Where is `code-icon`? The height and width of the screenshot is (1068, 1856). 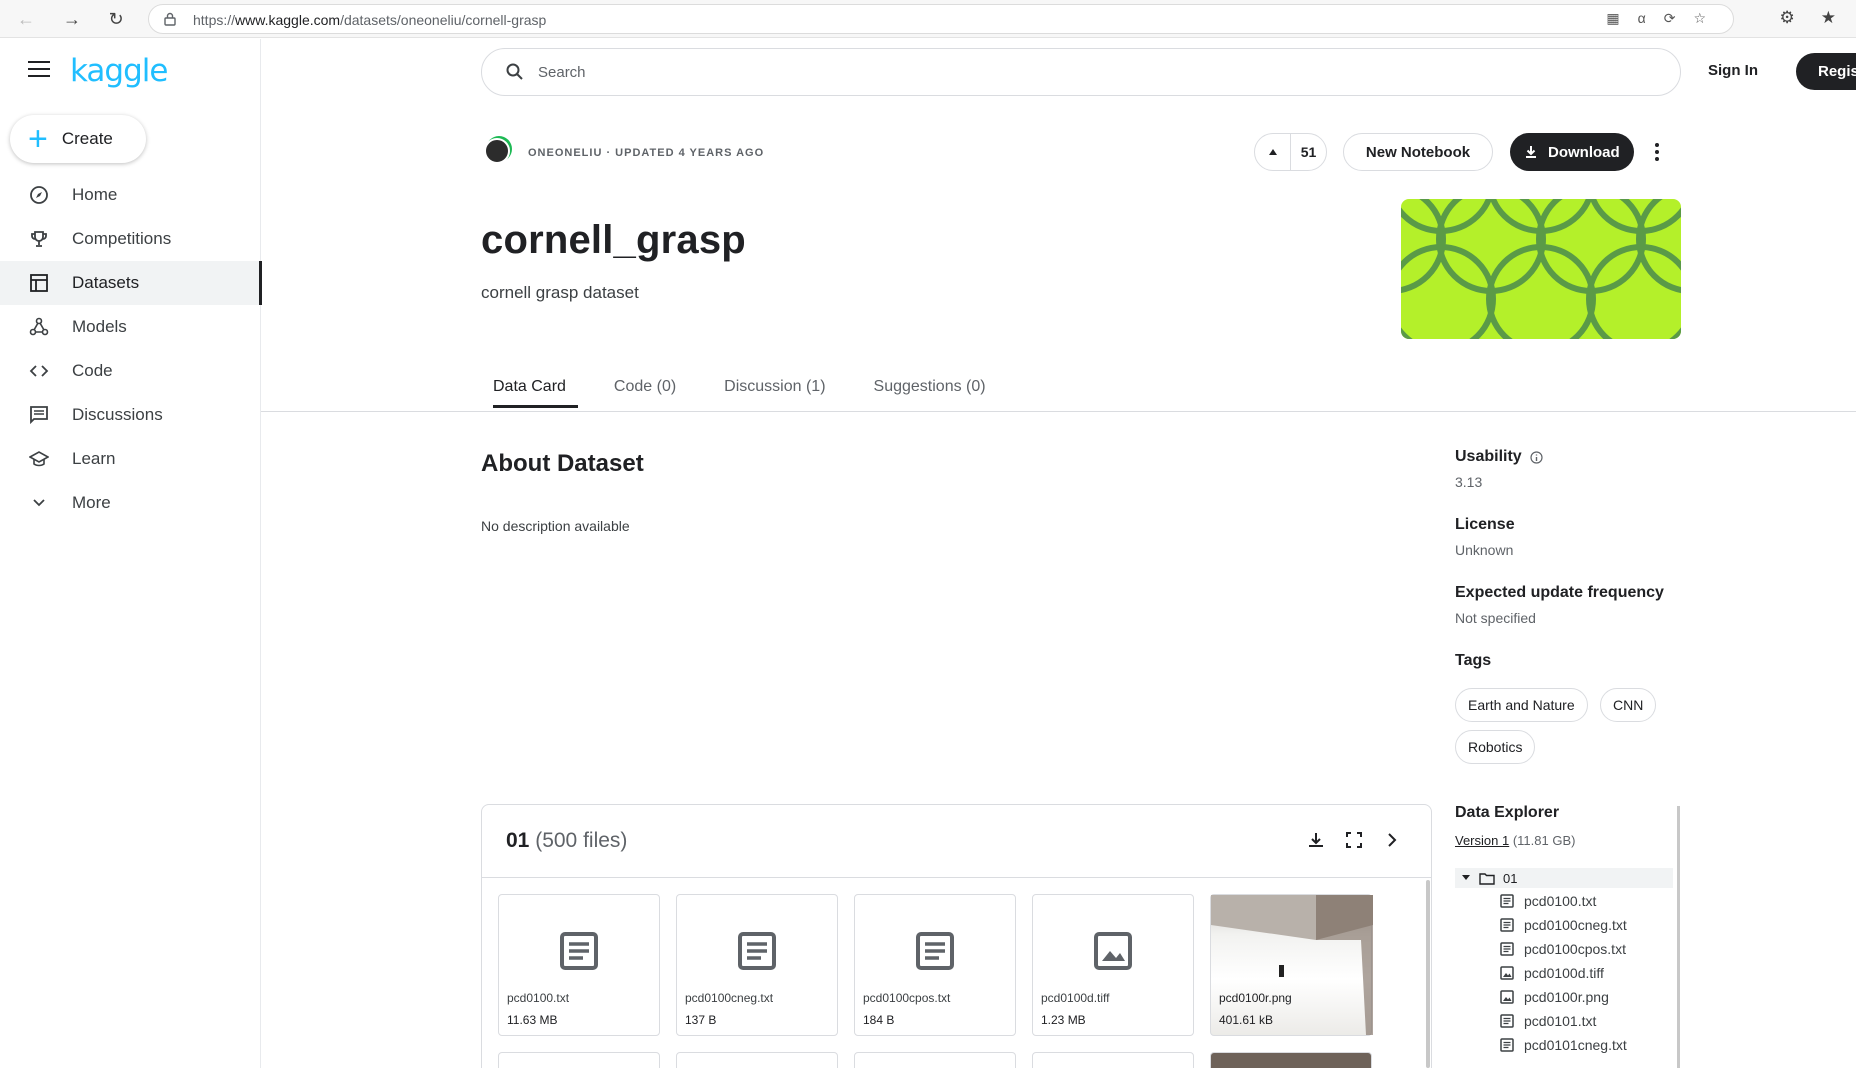
code-icon is located at coordinates (39, 371).